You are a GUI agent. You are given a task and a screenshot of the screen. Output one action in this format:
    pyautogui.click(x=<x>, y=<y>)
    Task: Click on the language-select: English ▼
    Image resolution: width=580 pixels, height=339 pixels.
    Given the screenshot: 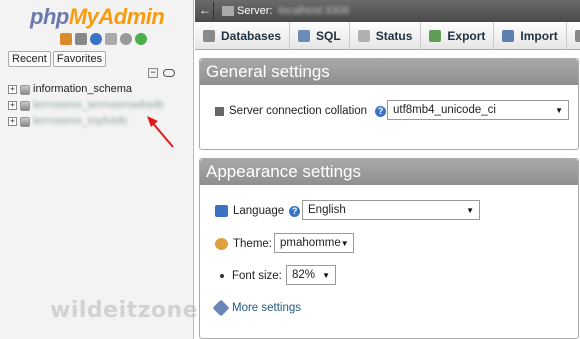 What is the action you would take?
    pyautogui.click(x=391, y=210)
    